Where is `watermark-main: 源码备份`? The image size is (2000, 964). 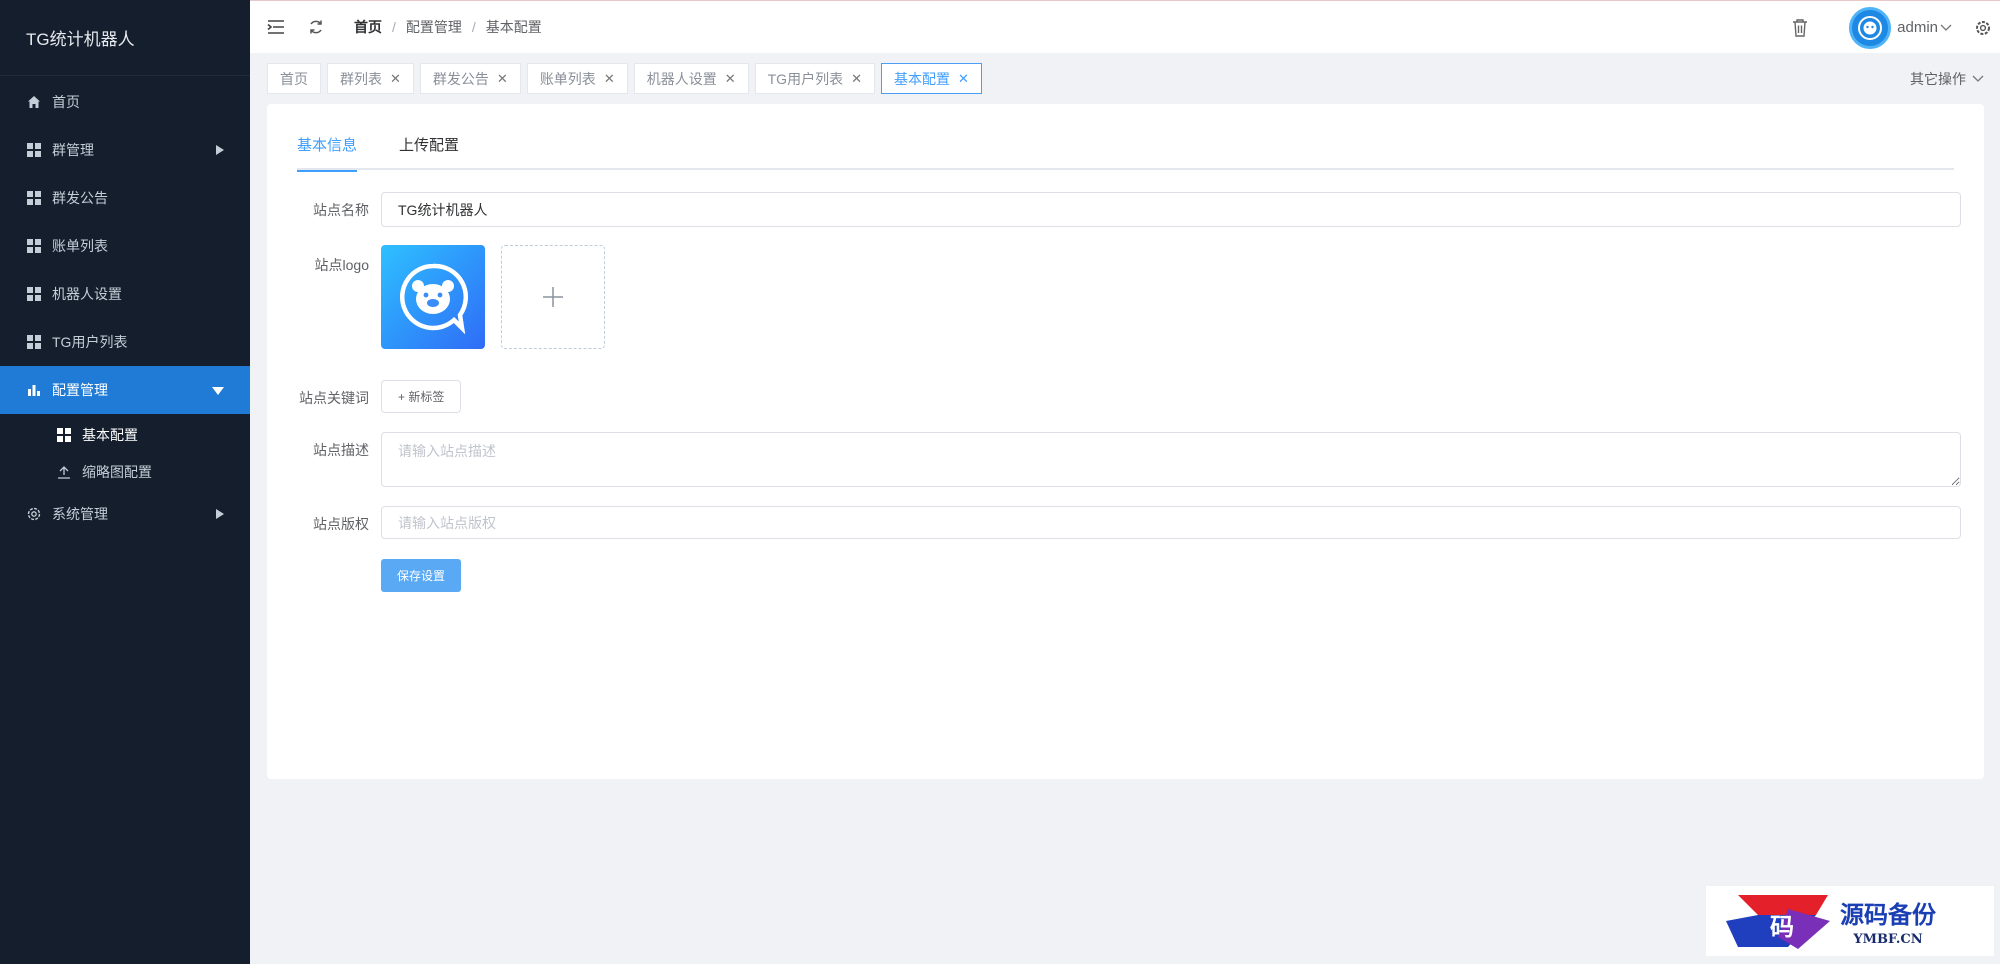 watermark-main: 源码备份 is located at coordinates (1888, 914).